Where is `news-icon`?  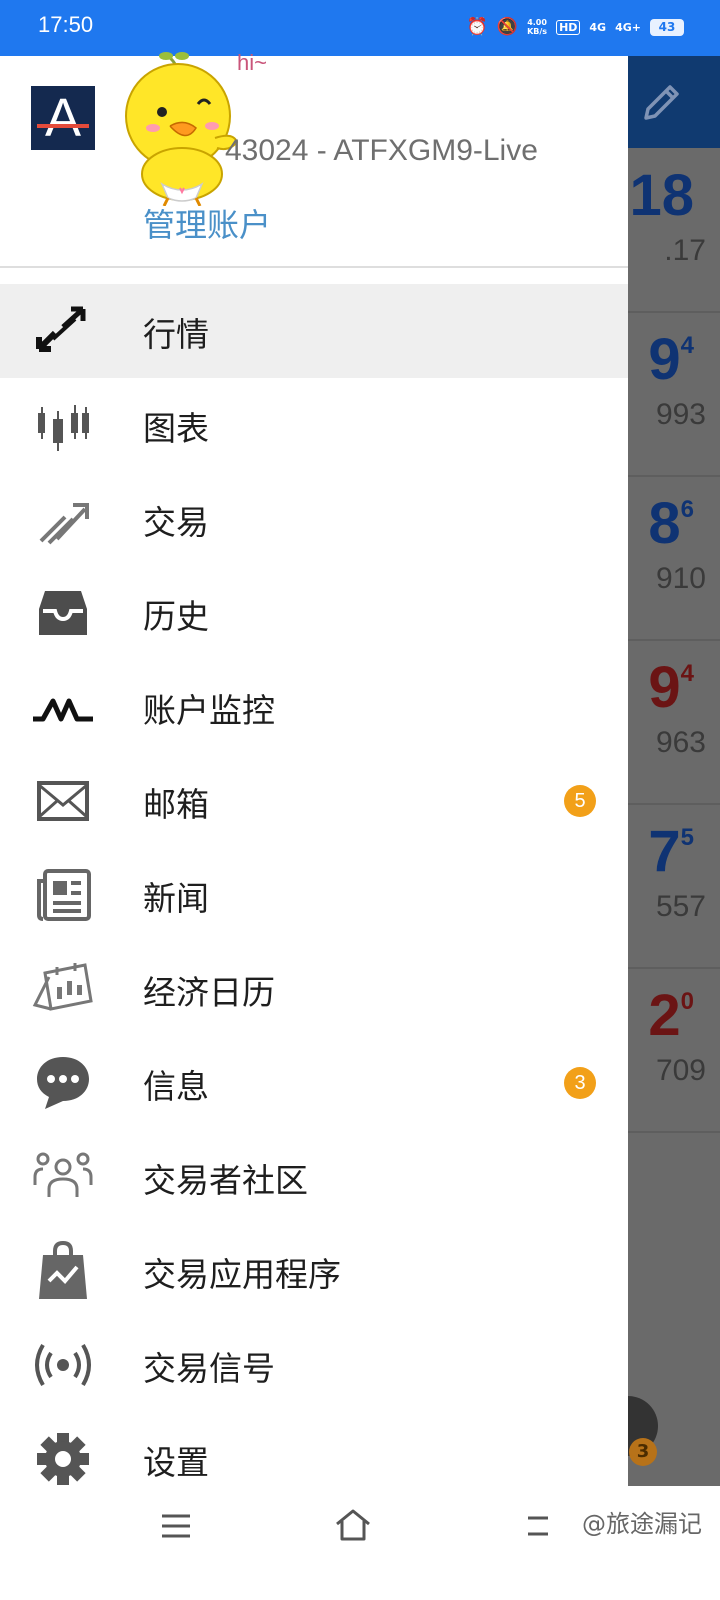
news-icon is located at coordinates (63, 895).